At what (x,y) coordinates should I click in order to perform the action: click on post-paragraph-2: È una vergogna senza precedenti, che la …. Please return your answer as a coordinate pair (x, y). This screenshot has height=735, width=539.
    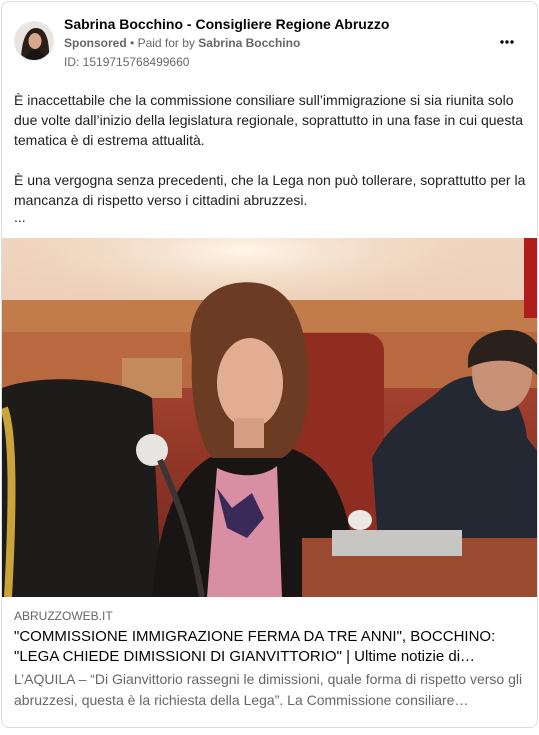
    Looking at the image, I should click on (270, 190).